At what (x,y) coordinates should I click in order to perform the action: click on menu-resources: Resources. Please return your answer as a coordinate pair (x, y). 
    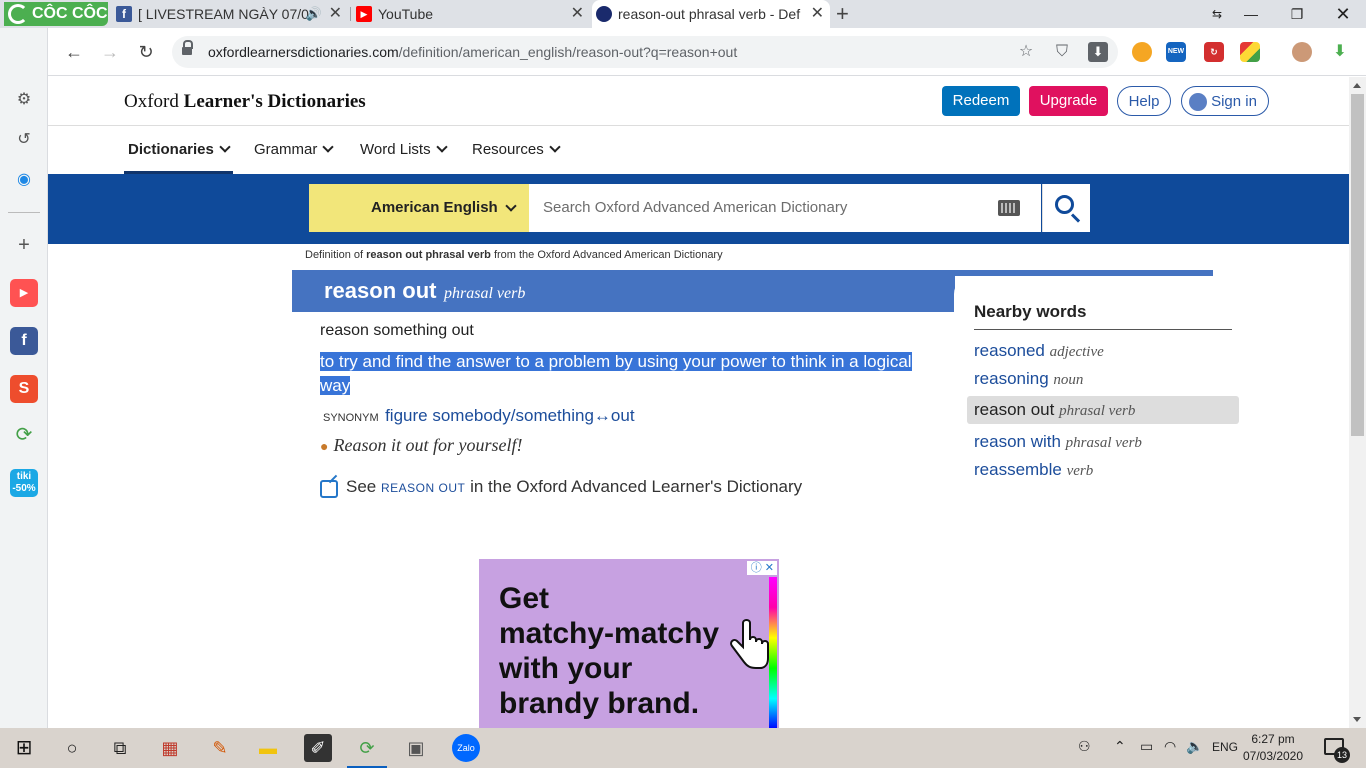
    Looking at the image, I should click on (516, 150).